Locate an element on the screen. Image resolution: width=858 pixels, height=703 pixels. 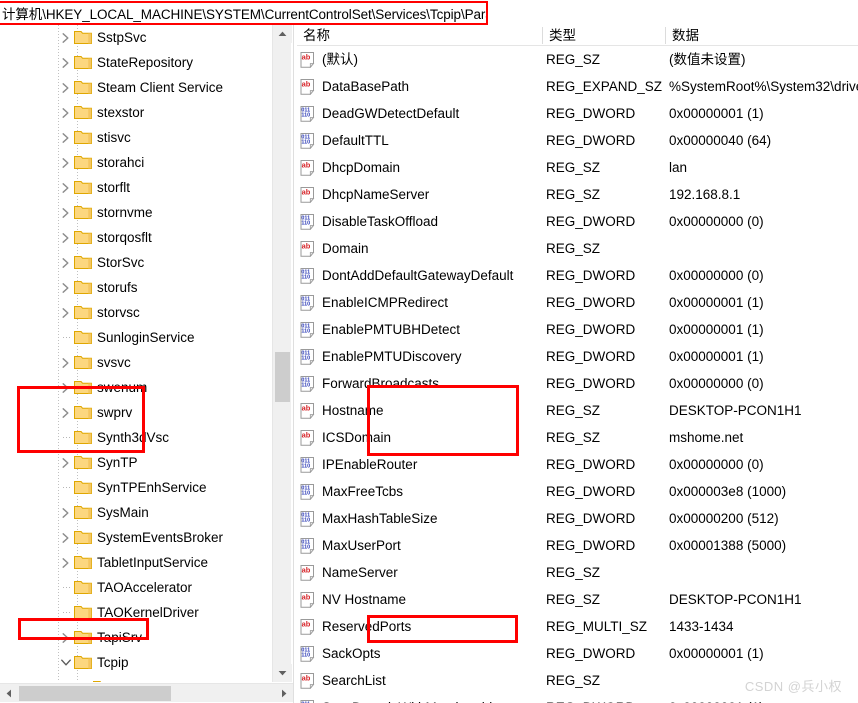
value-data: 0x000003e8 (1000) is located at coordinates (728, 491).